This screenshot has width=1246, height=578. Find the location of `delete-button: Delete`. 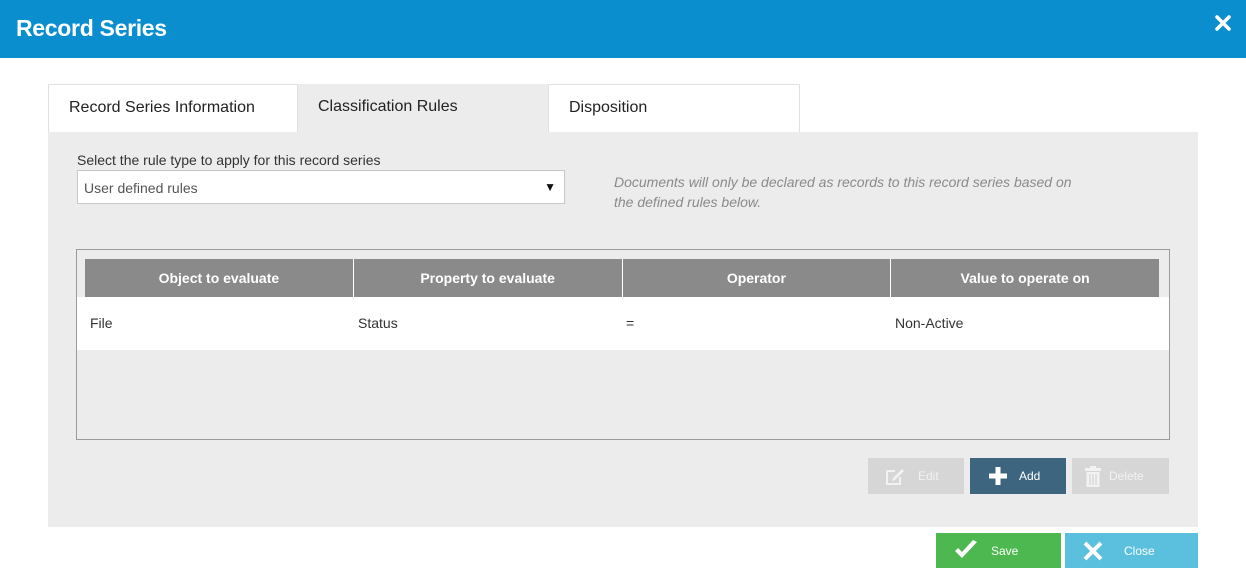

delete-button: Delete is located at coordinates (1120, 476).